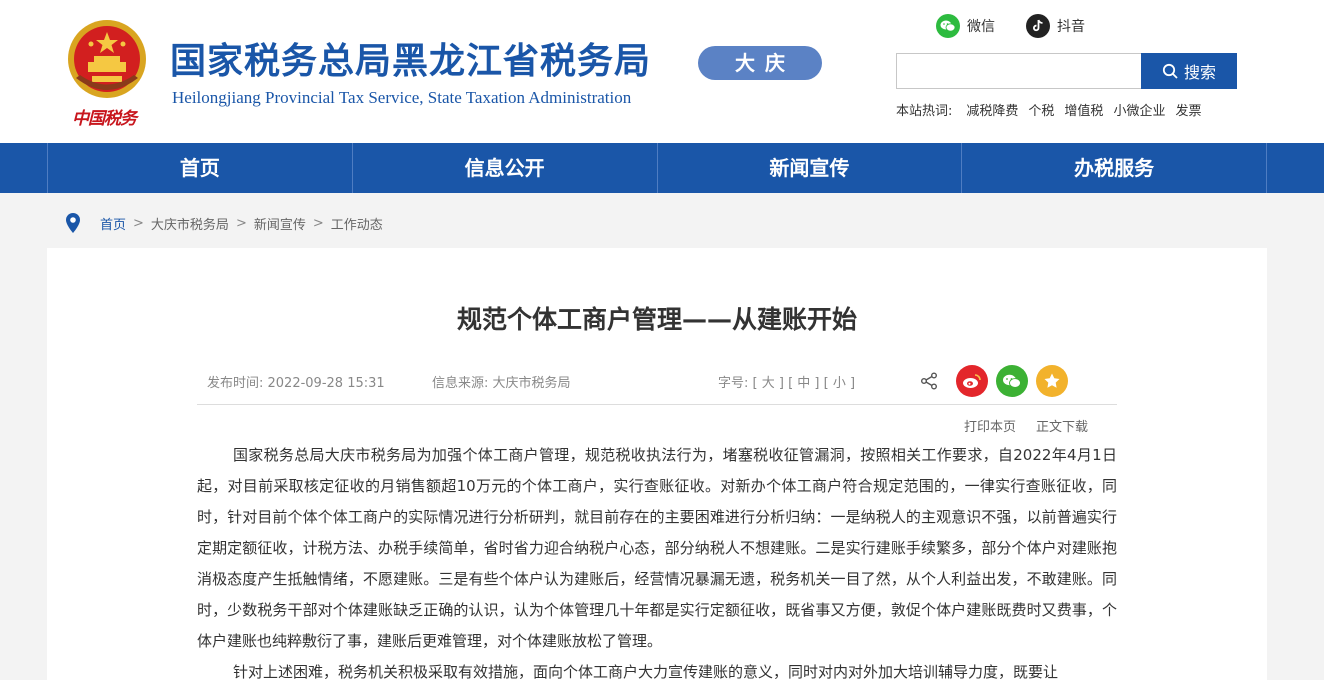 The image size is (1324, 680). What do you see at coordinates (810, 168) in the screenshot?
I see `nav-item-news: 新闻宣传` at bounding box center [810, 168].